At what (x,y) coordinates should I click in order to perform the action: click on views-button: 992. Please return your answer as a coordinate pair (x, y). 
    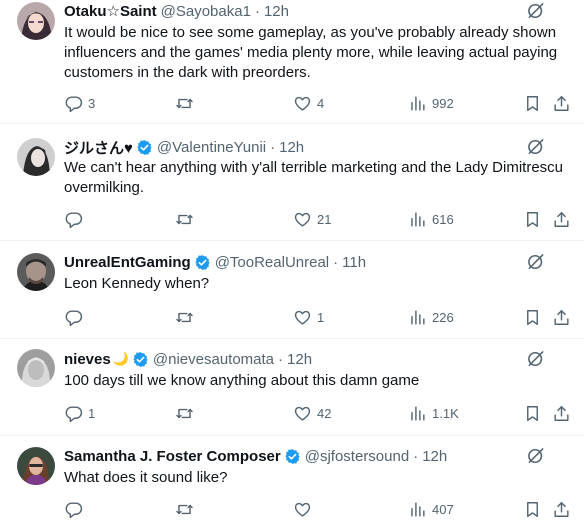
    Looking at the image, I should click on (431, 103).